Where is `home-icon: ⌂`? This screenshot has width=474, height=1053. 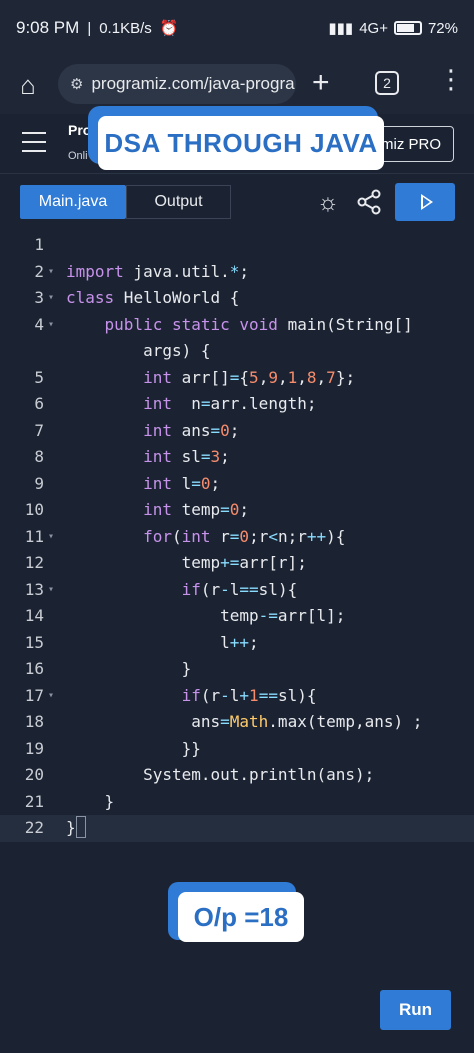 home-icon: ⌂ is located at coordinates (28, 85).